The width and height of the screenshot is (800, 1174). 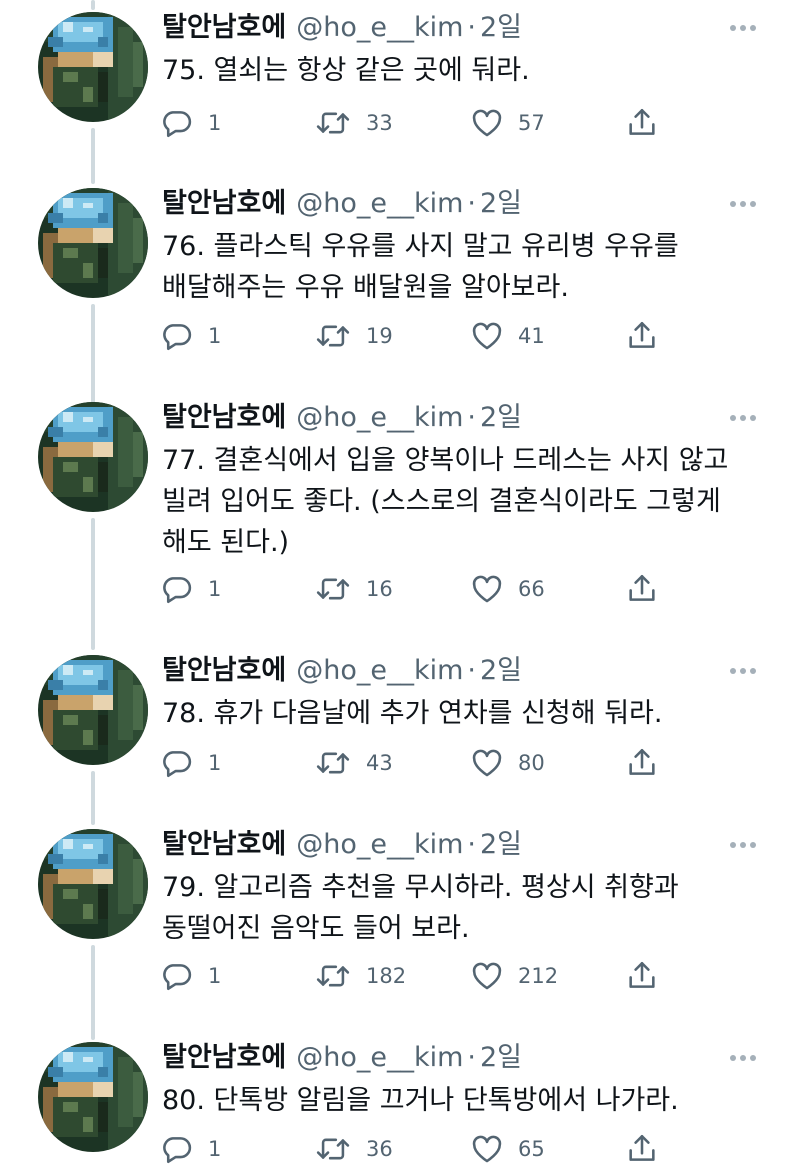 What do you see at coordinates (360, 976) in the screenshot?
I see `retweet-button: 182` at bounding box center [360, 976].